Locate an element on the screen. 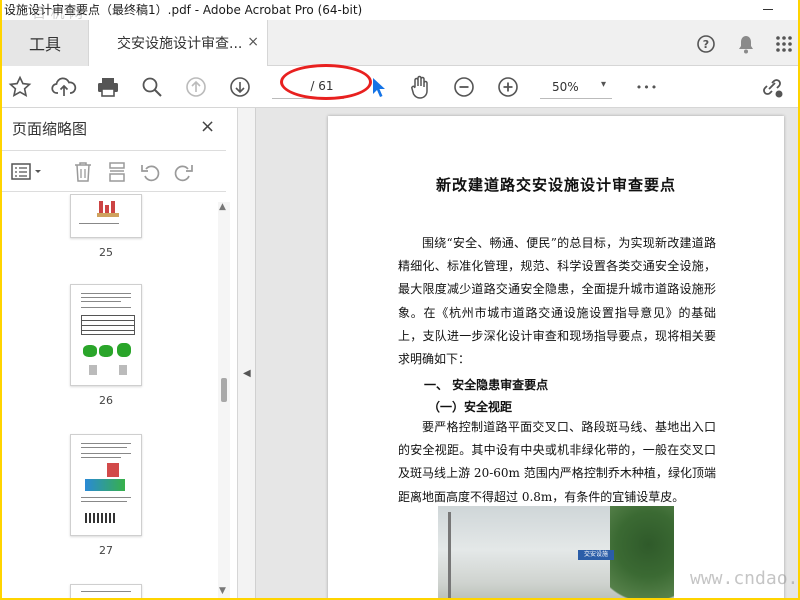 The width and height of the screenshot is (800, 600). thumbnail-scrollbar: ▲ ▼ is located at coordinates (224, 400).